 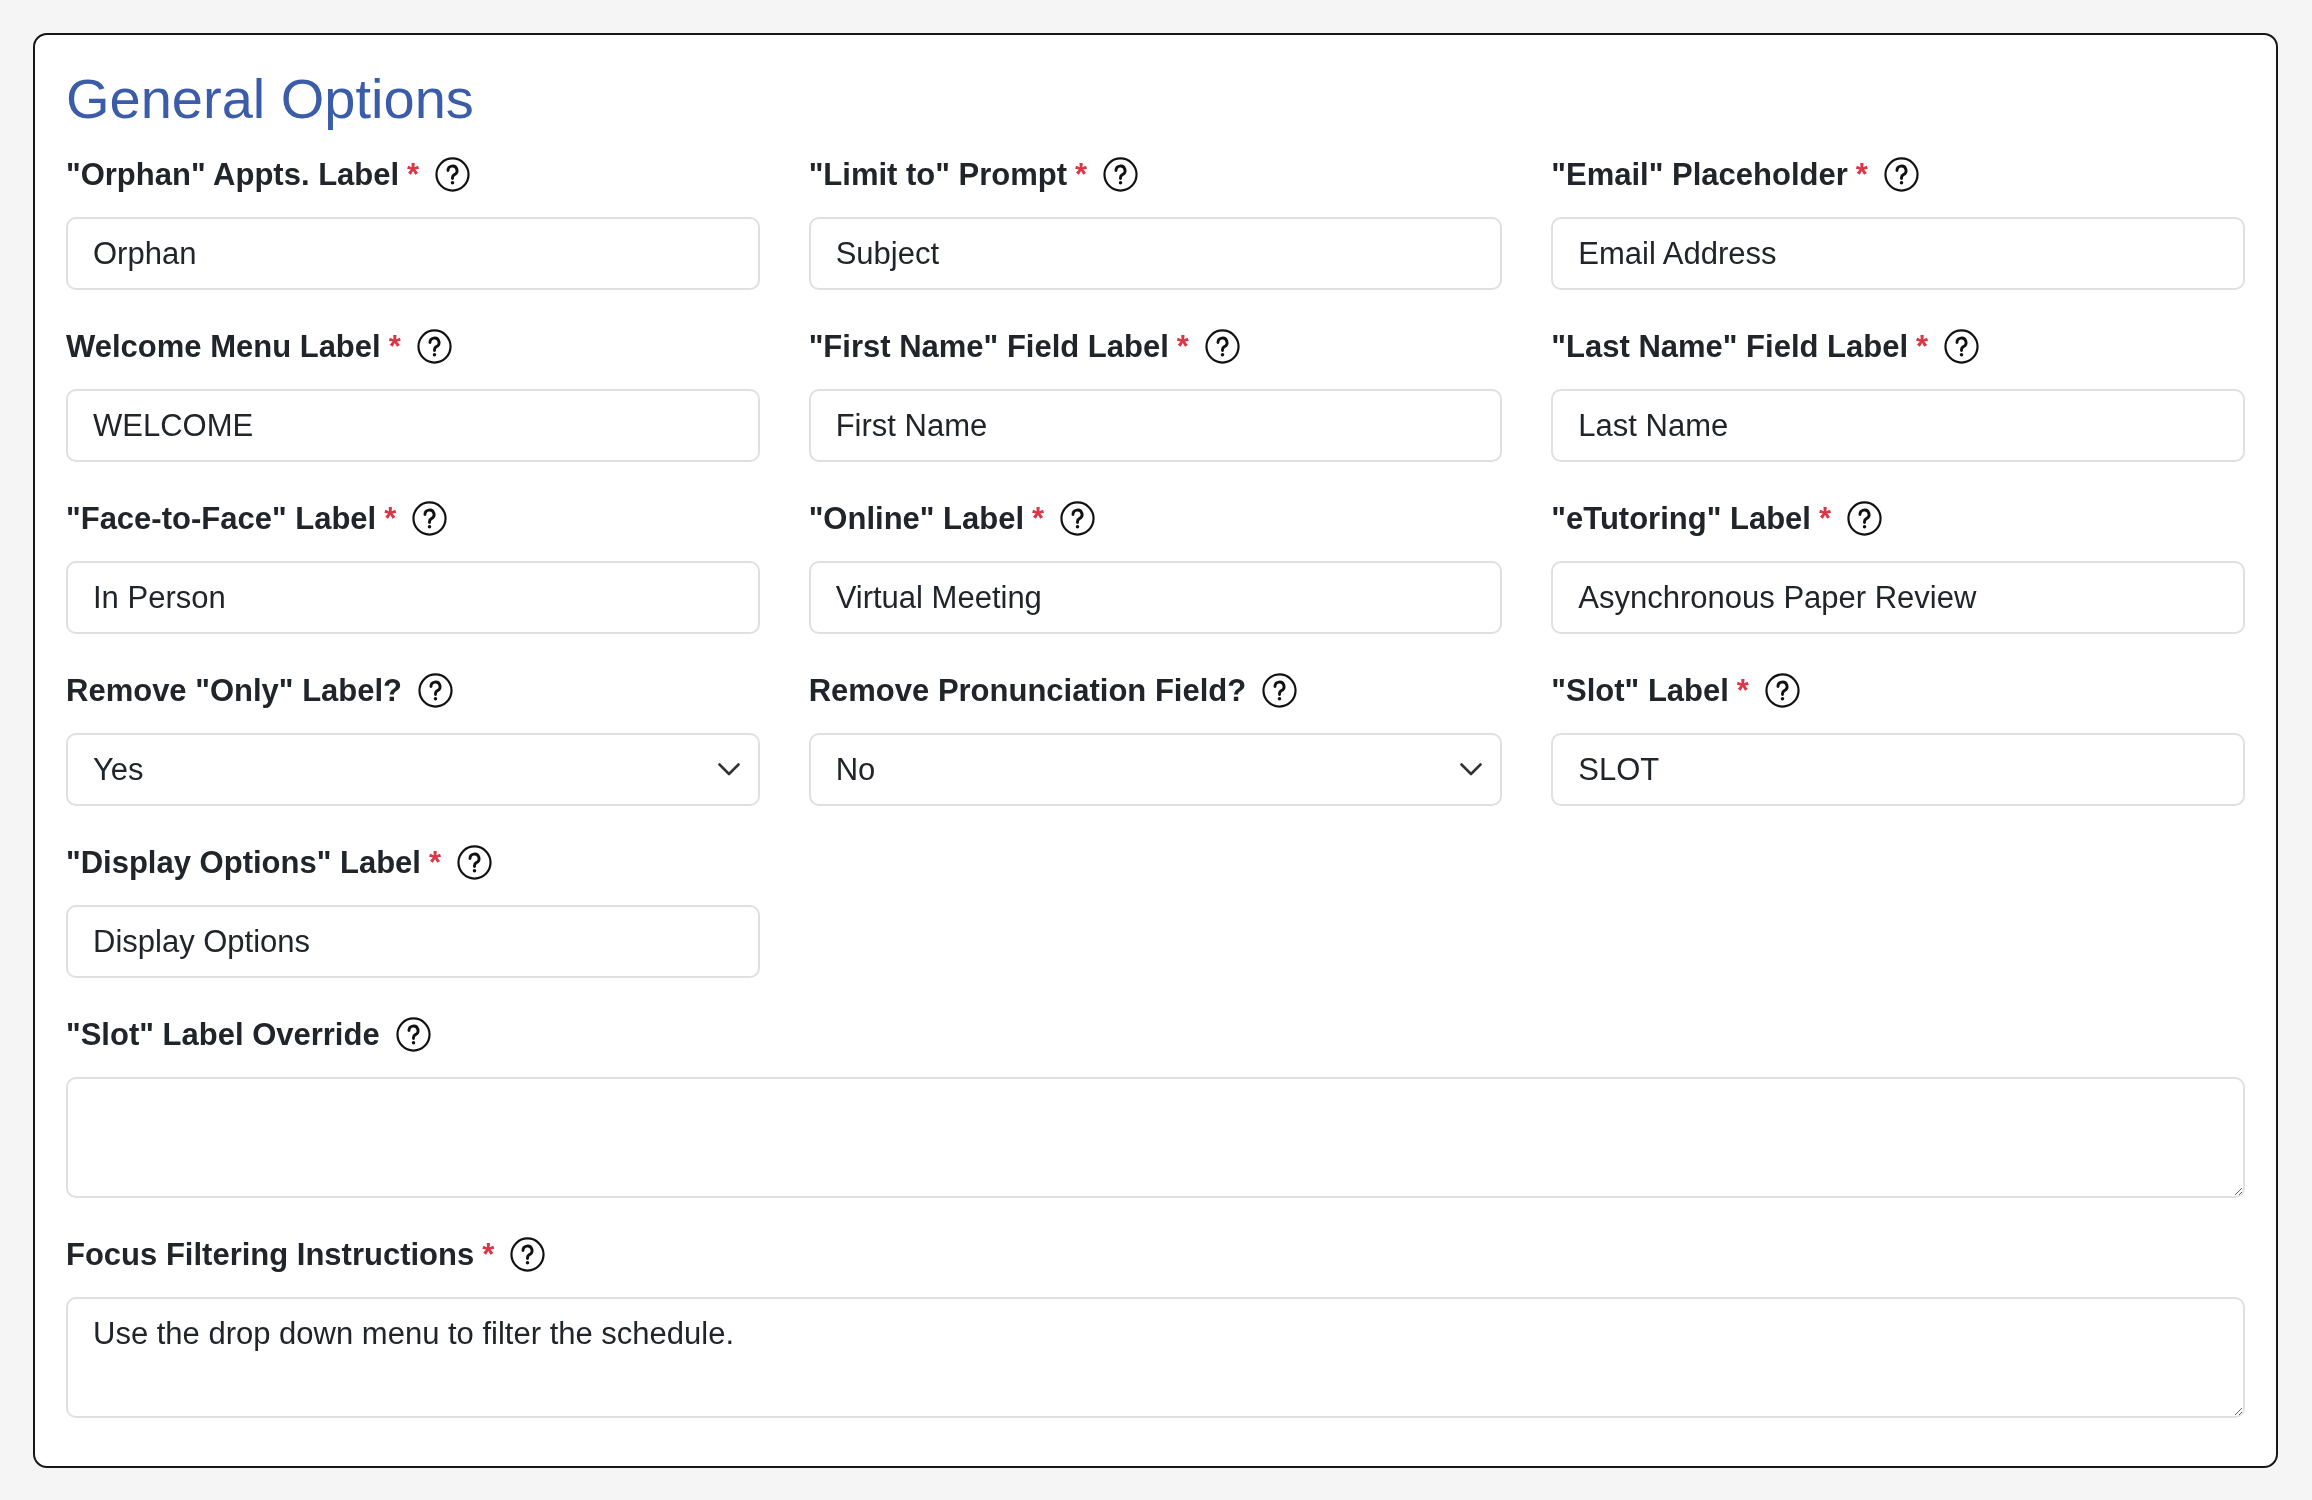 I want to click on field-label: "Display Options" Label, so click(x=243, y=862).